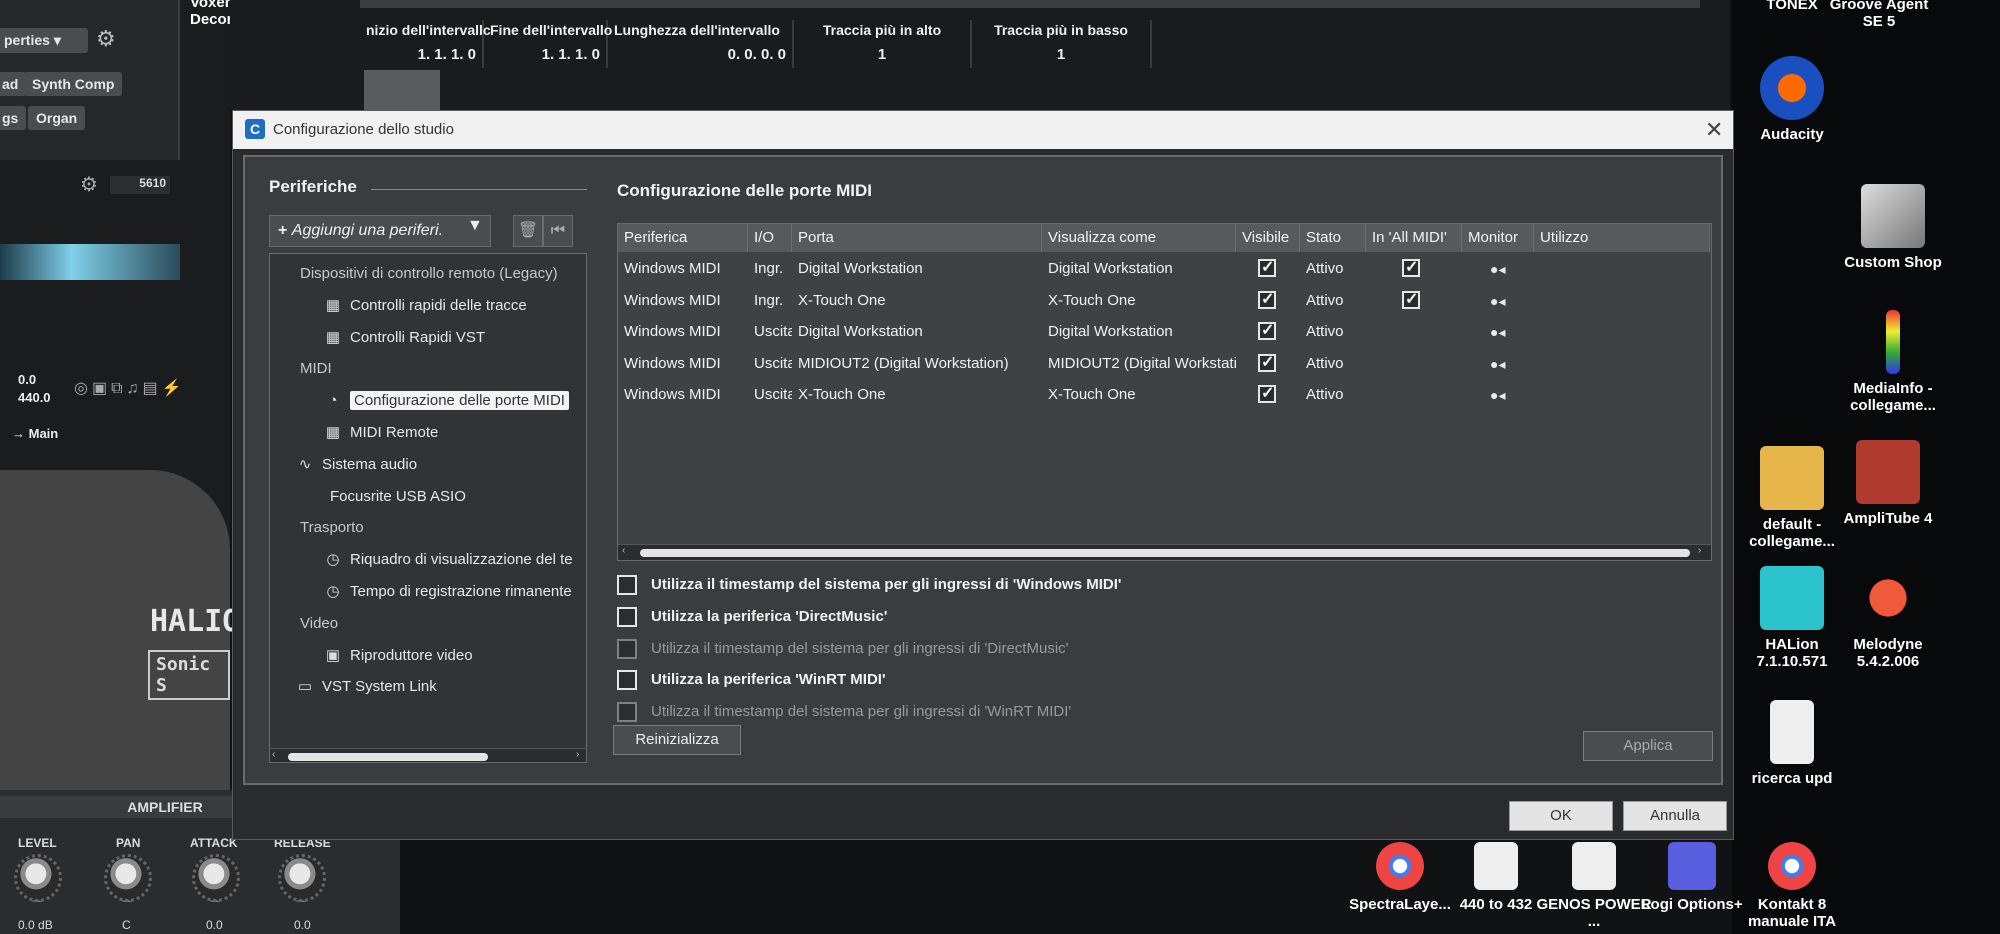 The width and height of the screenshot is (2000, 934). I want to click on tree-item: ∿ Sistema audio, so click(355, 465).